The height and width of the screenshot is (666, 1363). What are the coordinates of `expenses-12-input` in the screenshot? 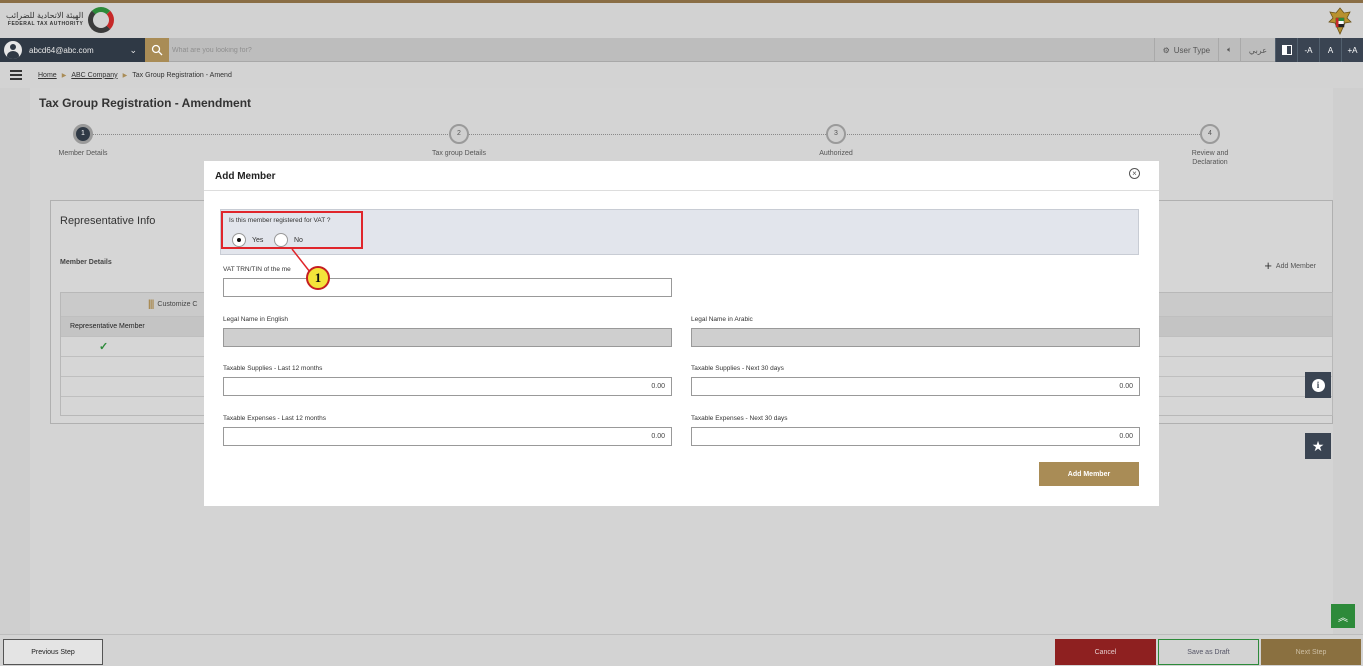 It's located at (447, 436).